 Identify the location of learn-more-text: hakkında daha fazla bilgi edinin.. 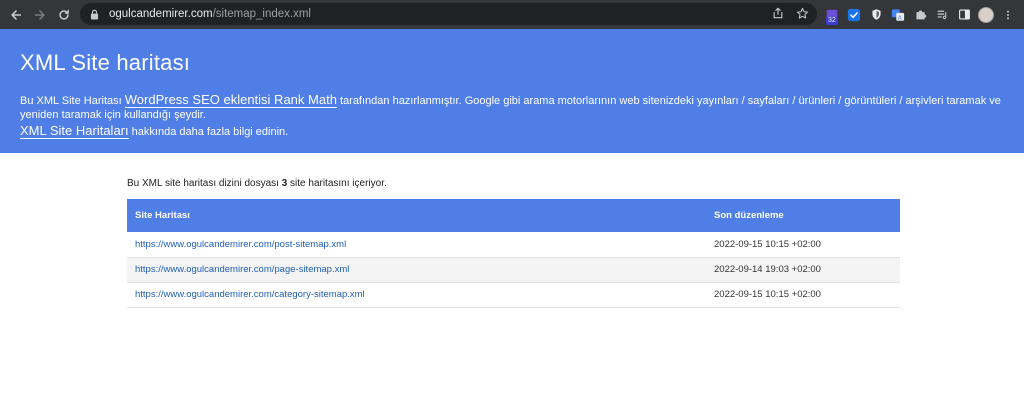
(208, 132).